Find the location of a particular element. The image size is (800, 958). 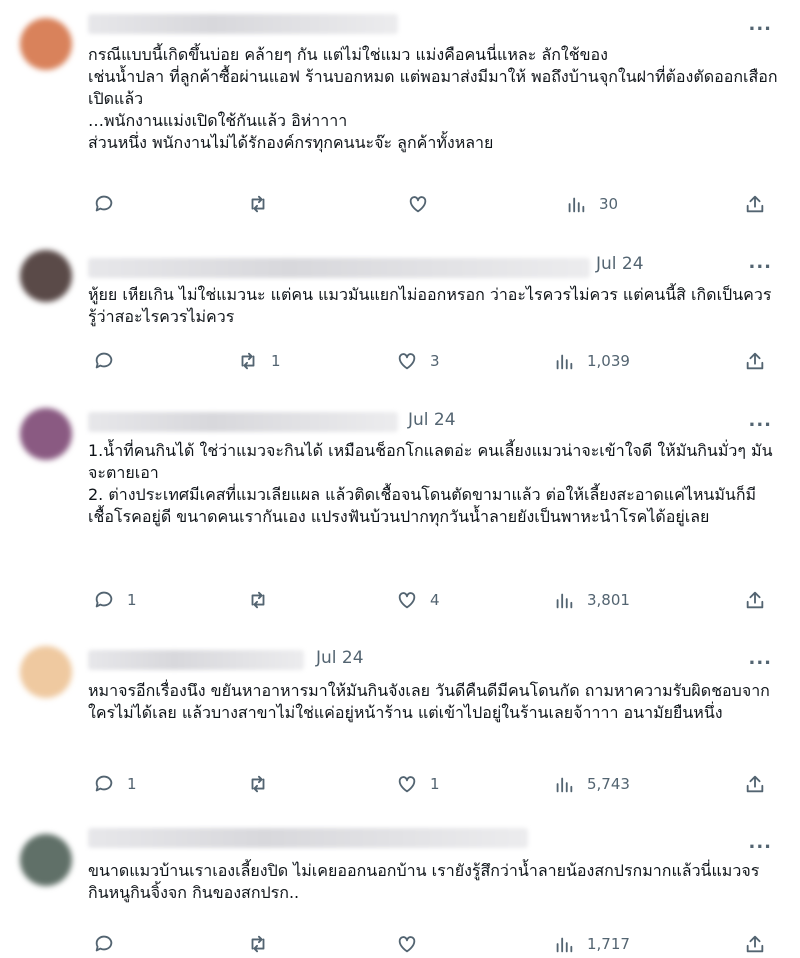

repost-button: 1 is located at coordinates (259, 361).